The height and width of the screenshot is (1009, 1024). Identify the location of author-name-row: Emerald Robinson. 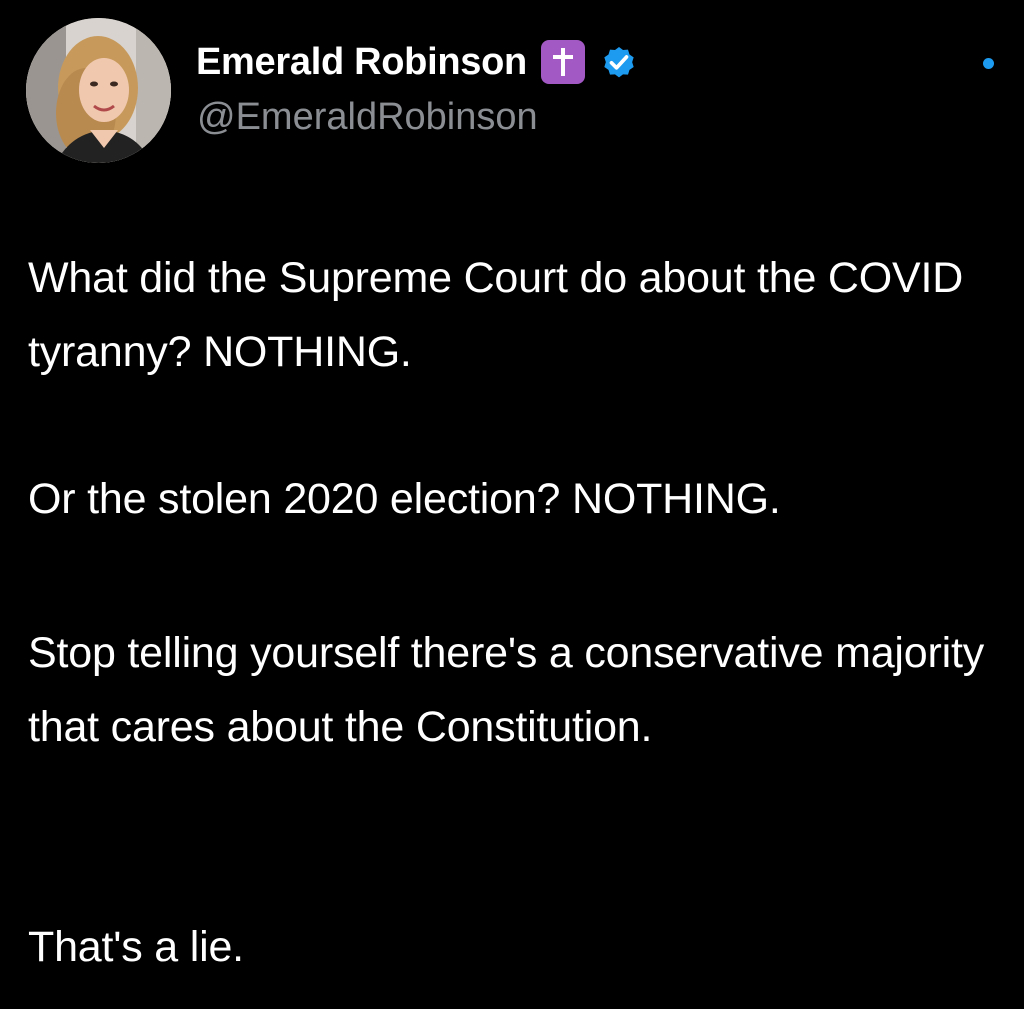
(417, 62).